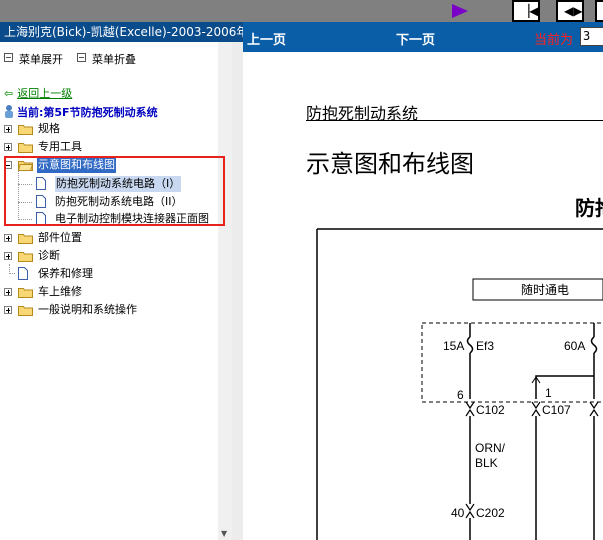 The image size is (603, 540). What do you see at coordinates (225, 291) in the screenshot?
I see `tree-scrollbar: ▼` at bounding box center [225, 291].